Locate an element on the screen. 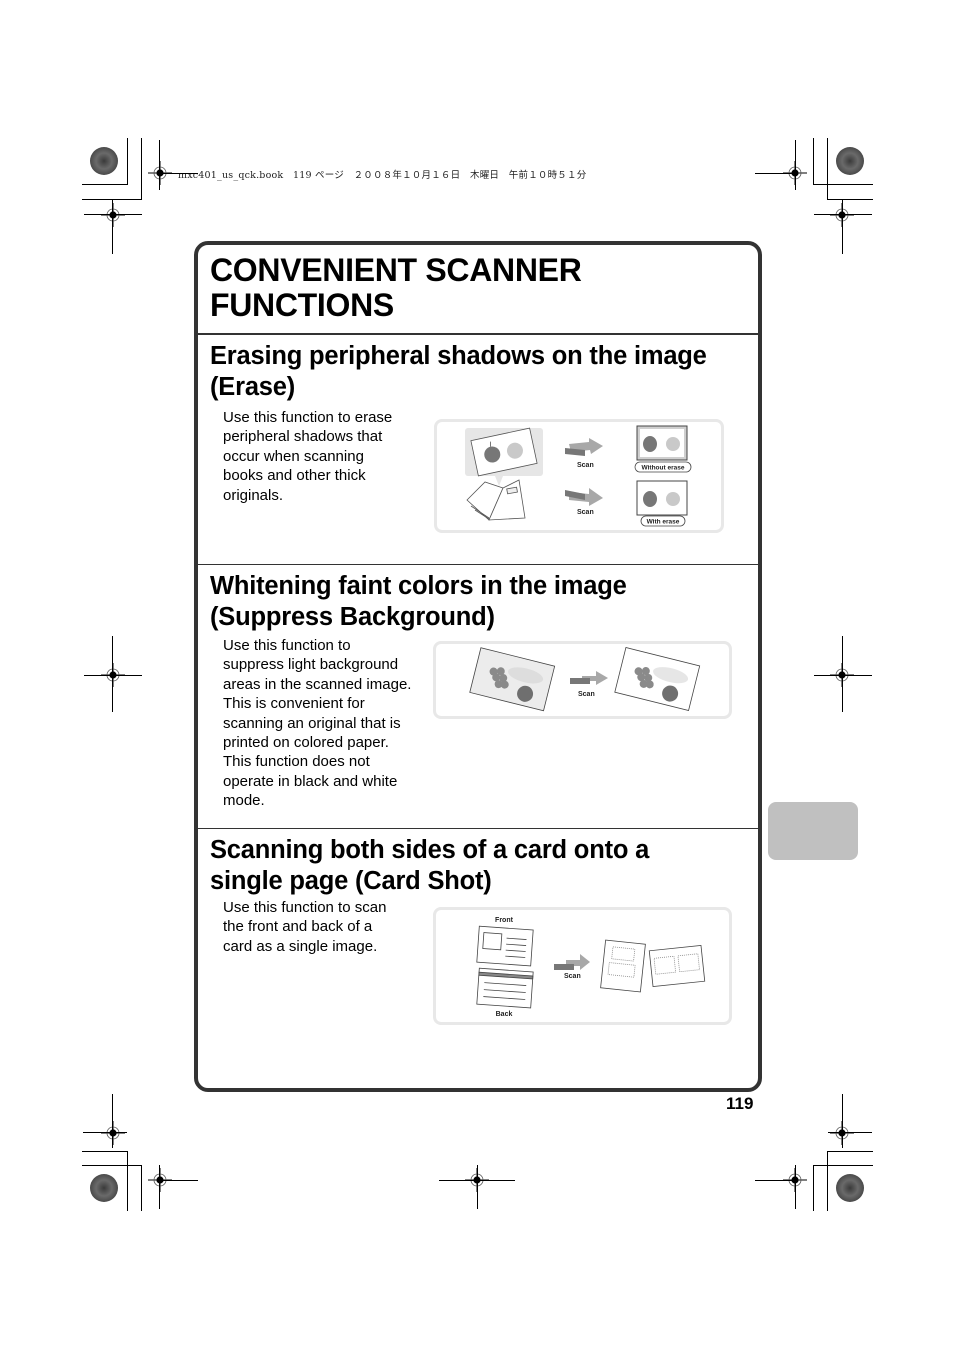 This screenshot has height=1350, width=954. body-line: scanning an original that is is located at coordinates (312, 723).